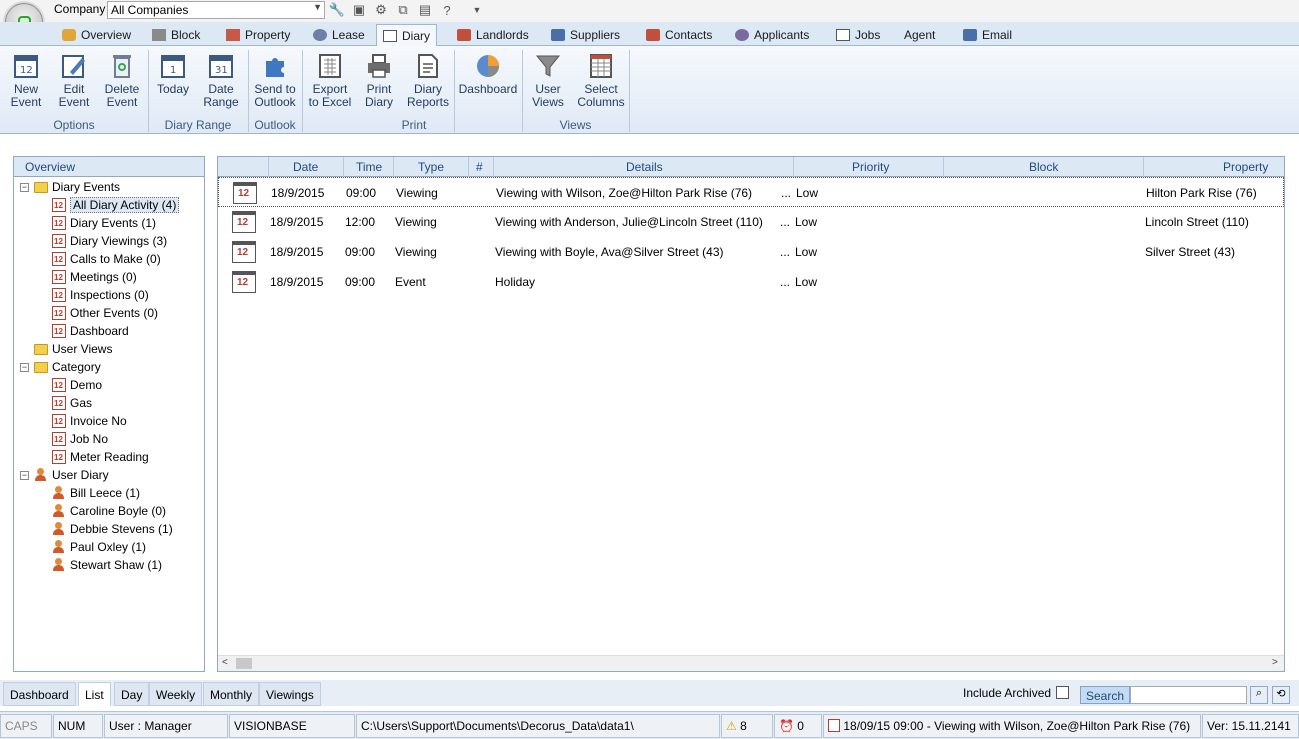  I want to click on new-event-button: 12 New Event, so click(26, 80).